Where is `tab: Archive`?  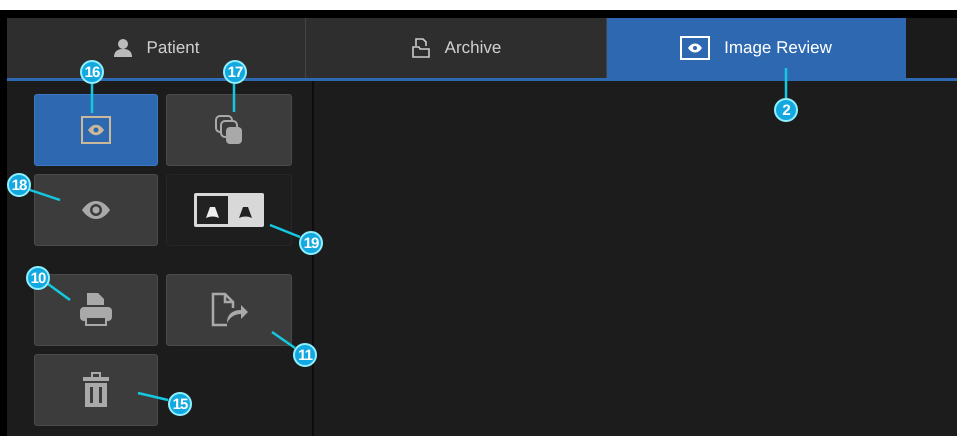
tab: Archive is located at coordinates (456, 48).